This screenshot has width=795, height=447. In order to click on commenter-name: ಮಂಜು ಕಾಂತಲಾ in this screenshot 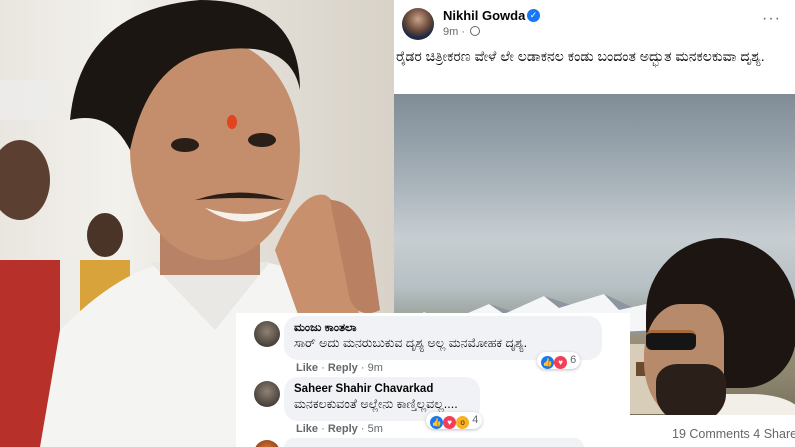, I will do `click(443, 328)`.